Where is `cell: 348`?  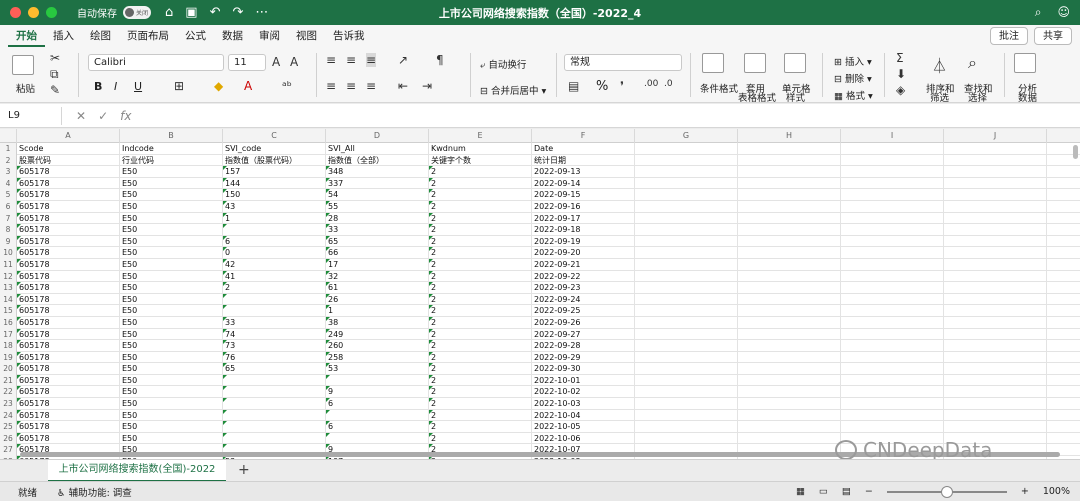 cell: 348 is located at coordinates (377, 172).